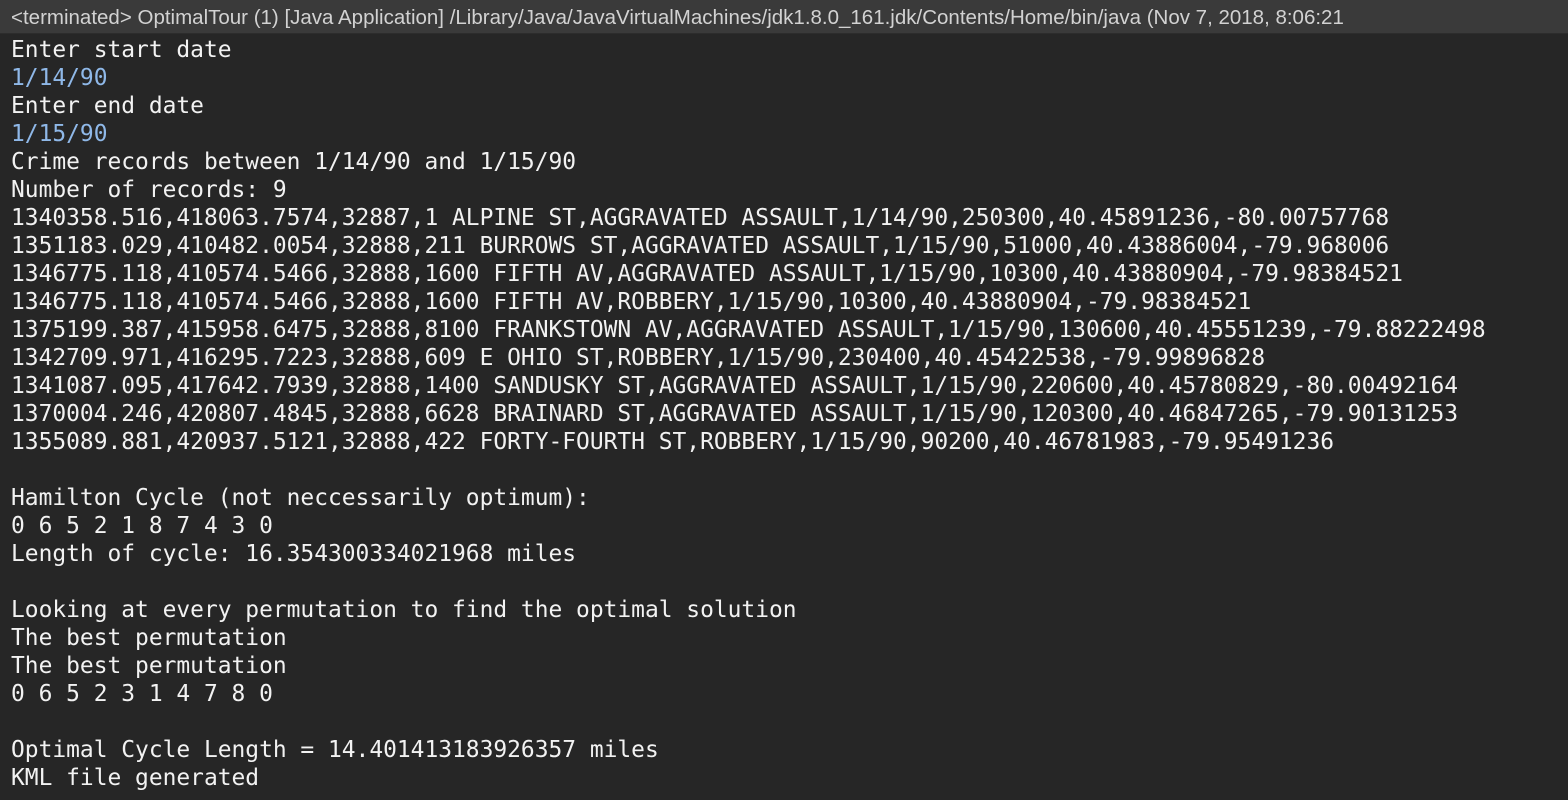  Describe the element at coordinates (135, 778) in the screenshot. I see `console-output-line: KML file generated` at that location.